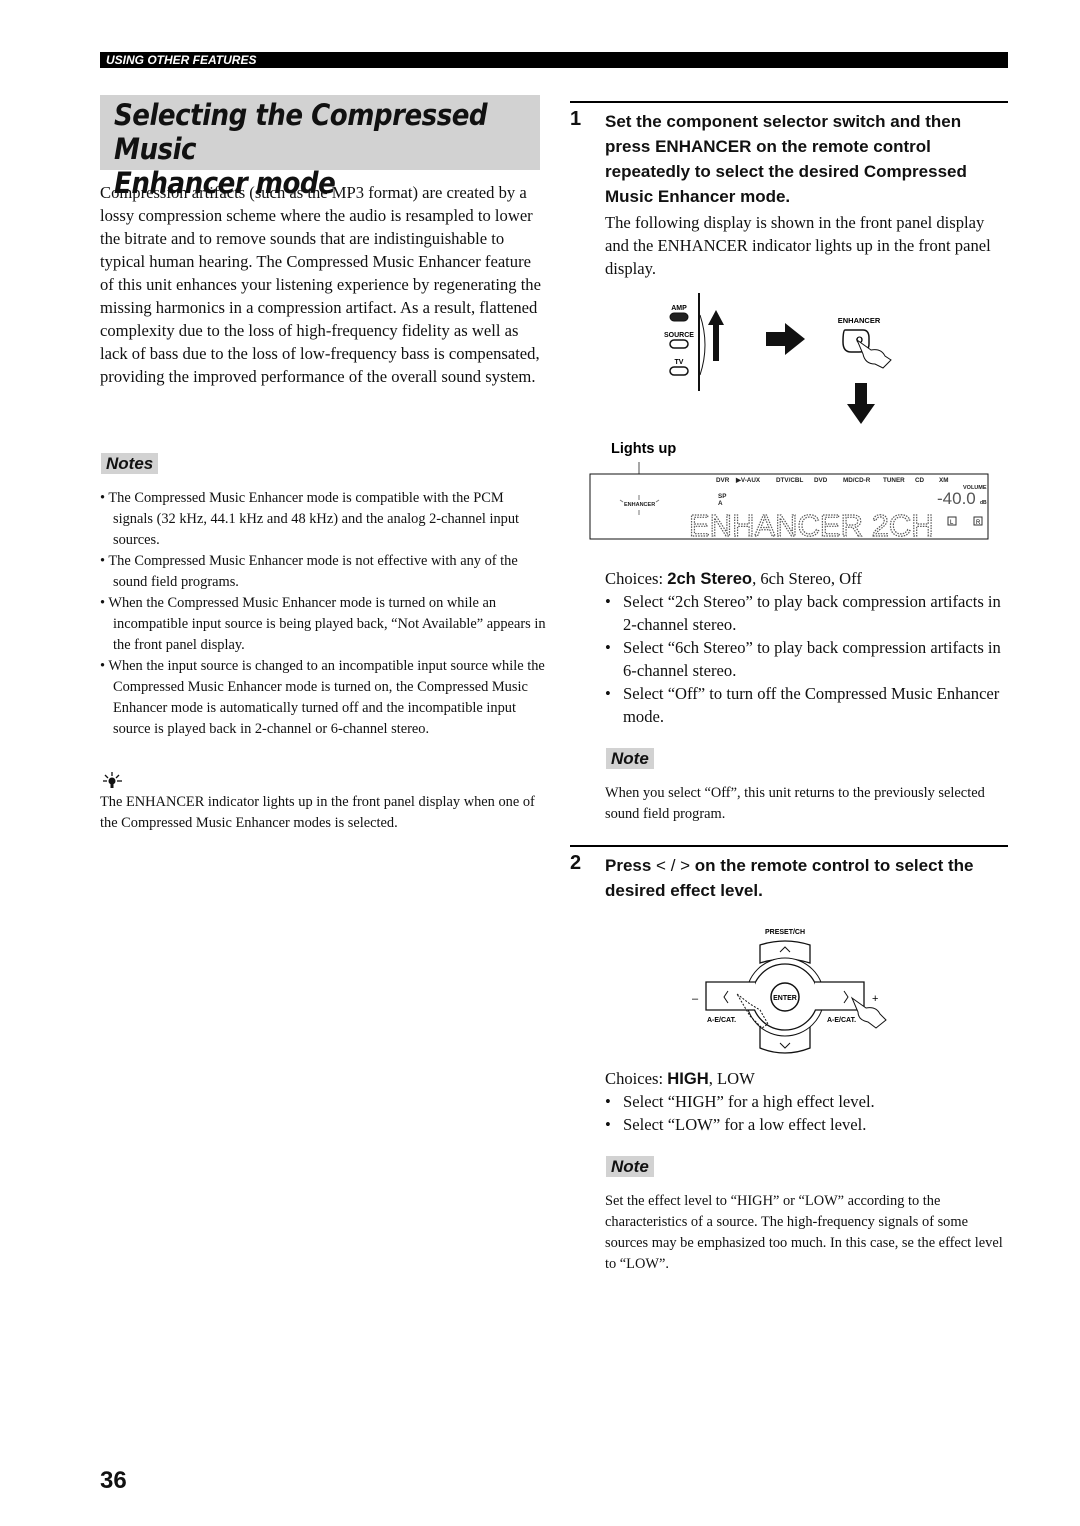  I want to click on enter-label: ENTER, so click(785, 998).